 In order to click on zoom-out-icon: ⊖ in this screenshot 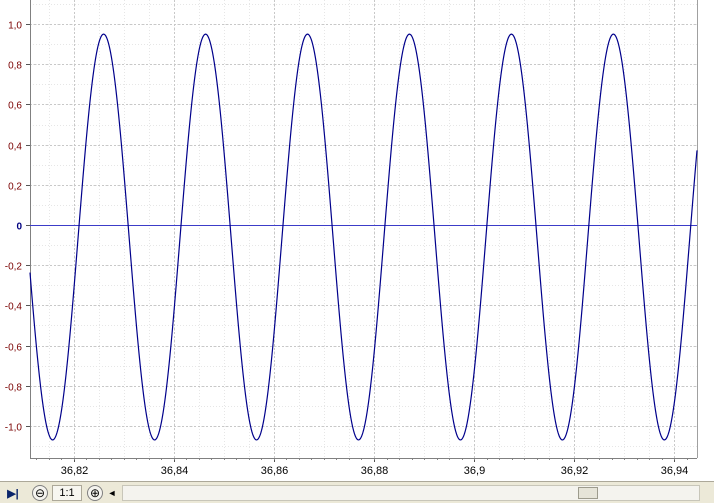, I will do `click(40, 493)`.